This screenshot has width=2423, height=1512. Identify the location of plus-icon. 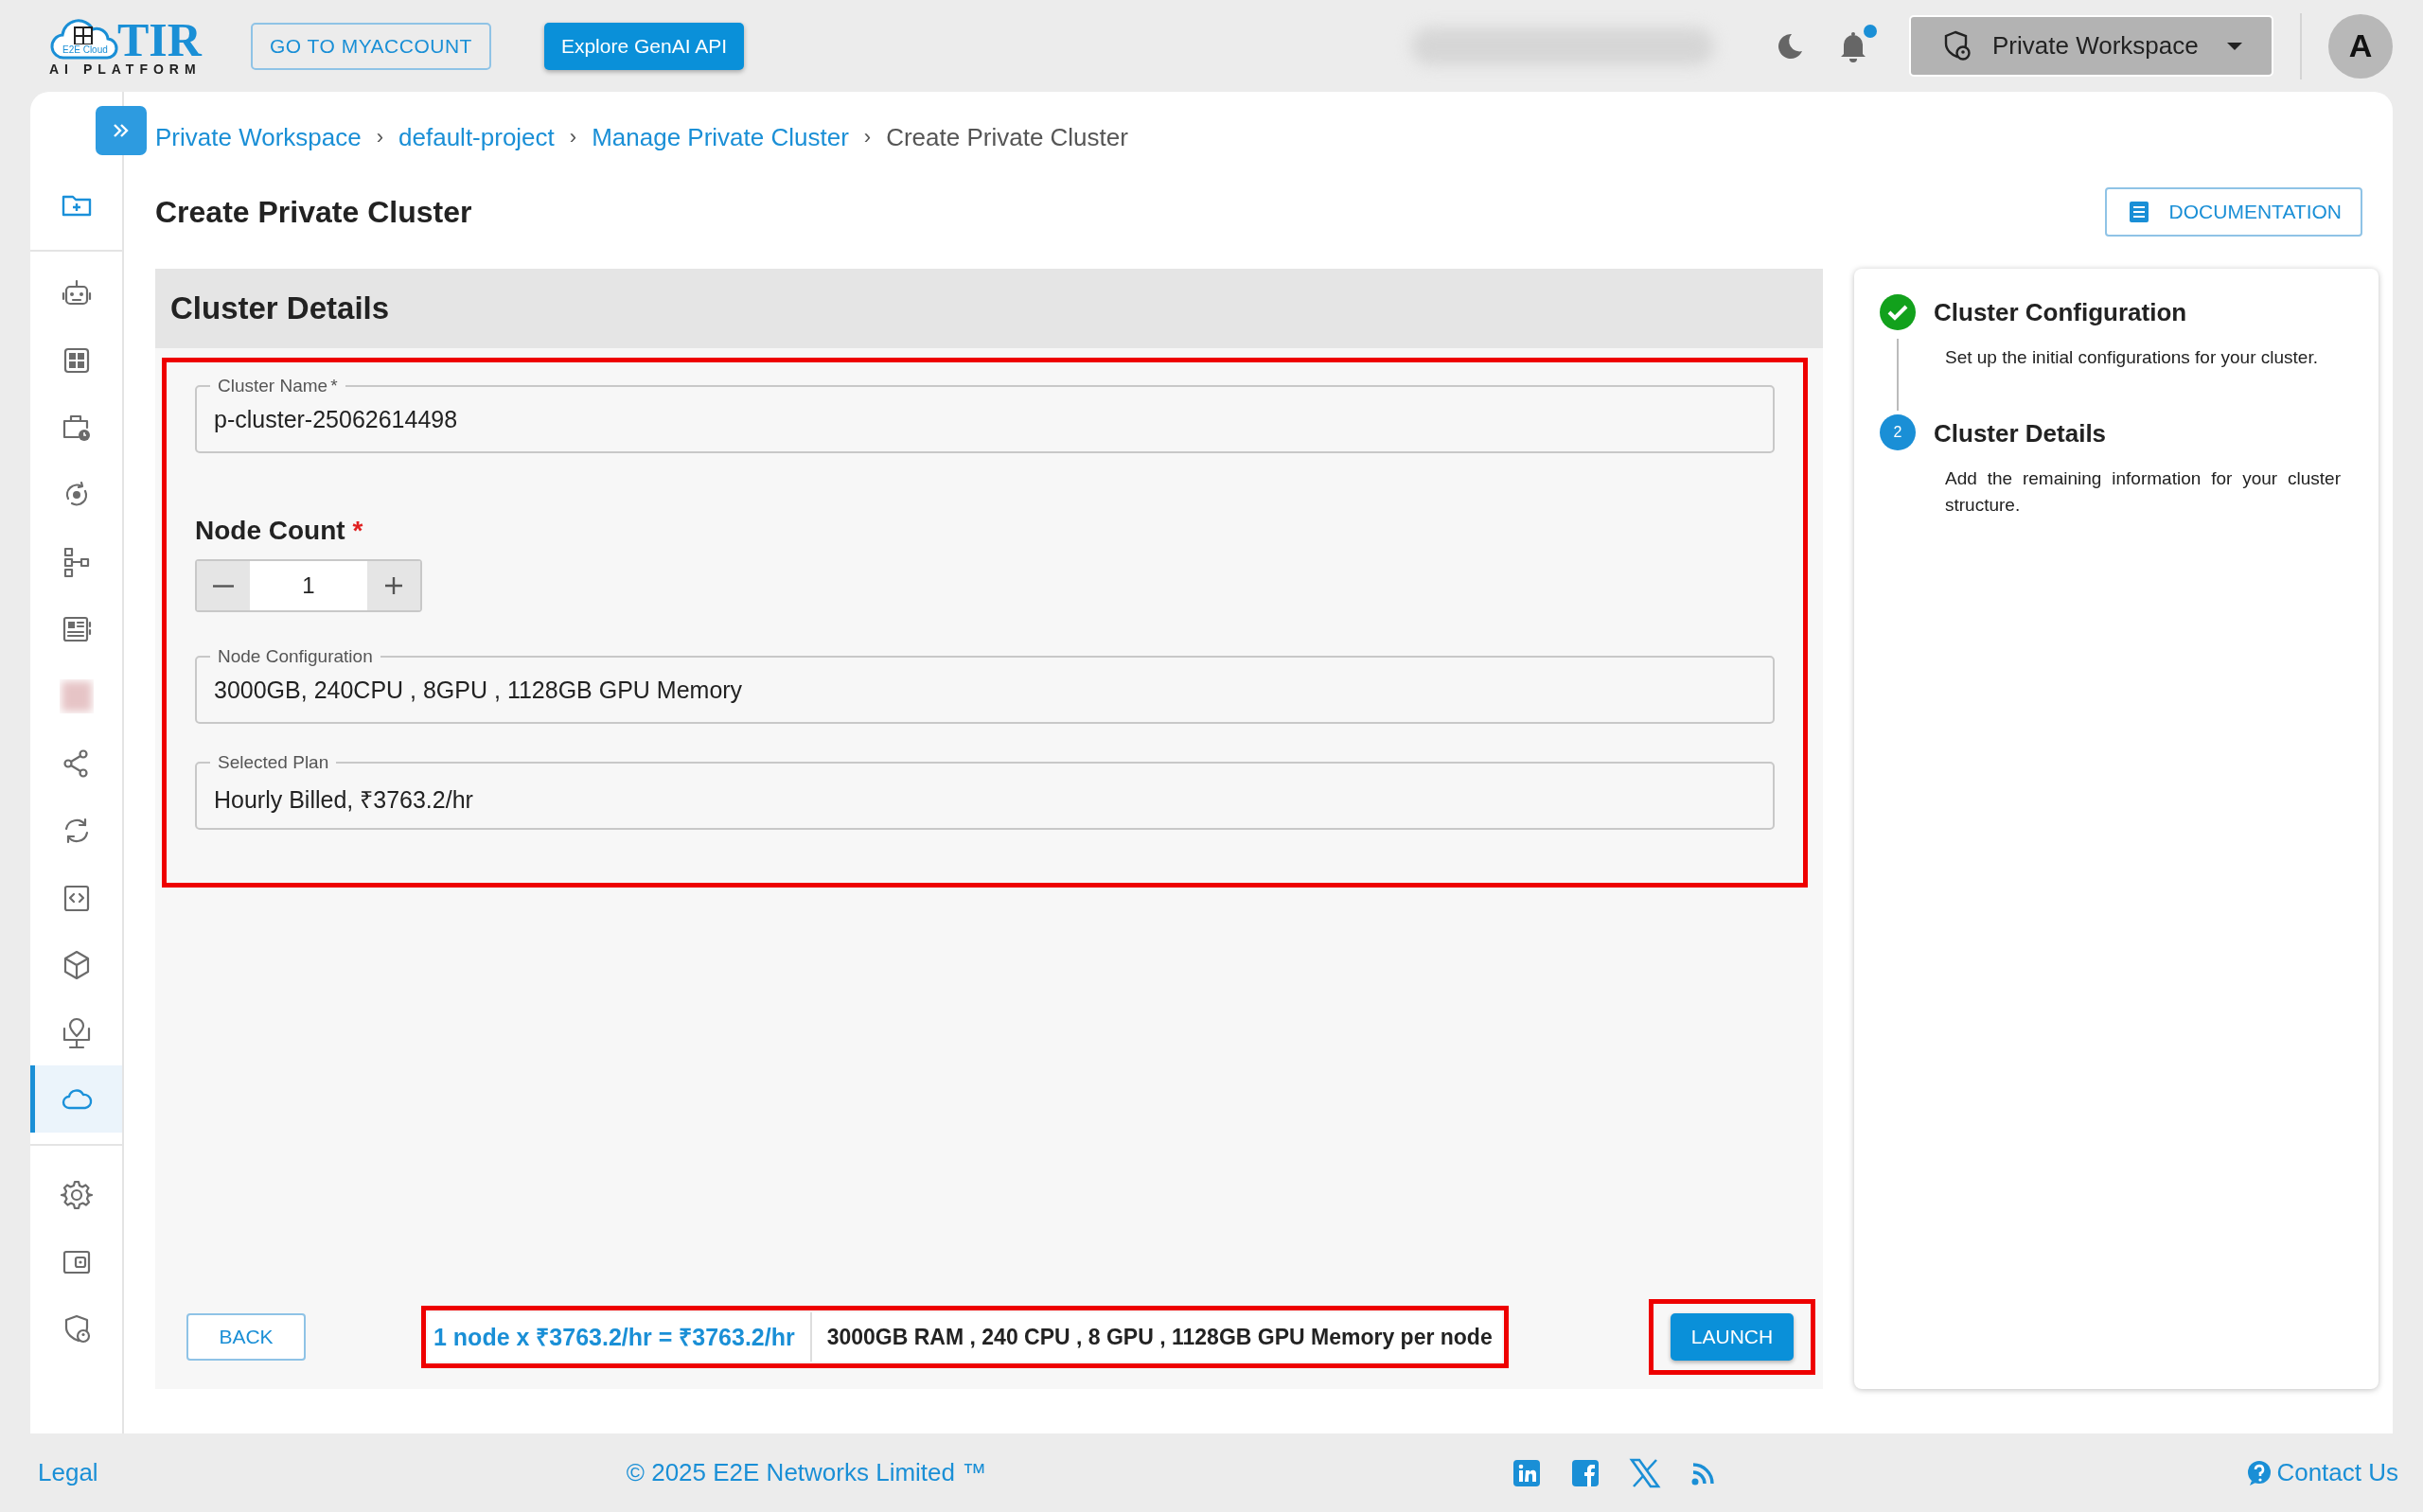
(393, 585).